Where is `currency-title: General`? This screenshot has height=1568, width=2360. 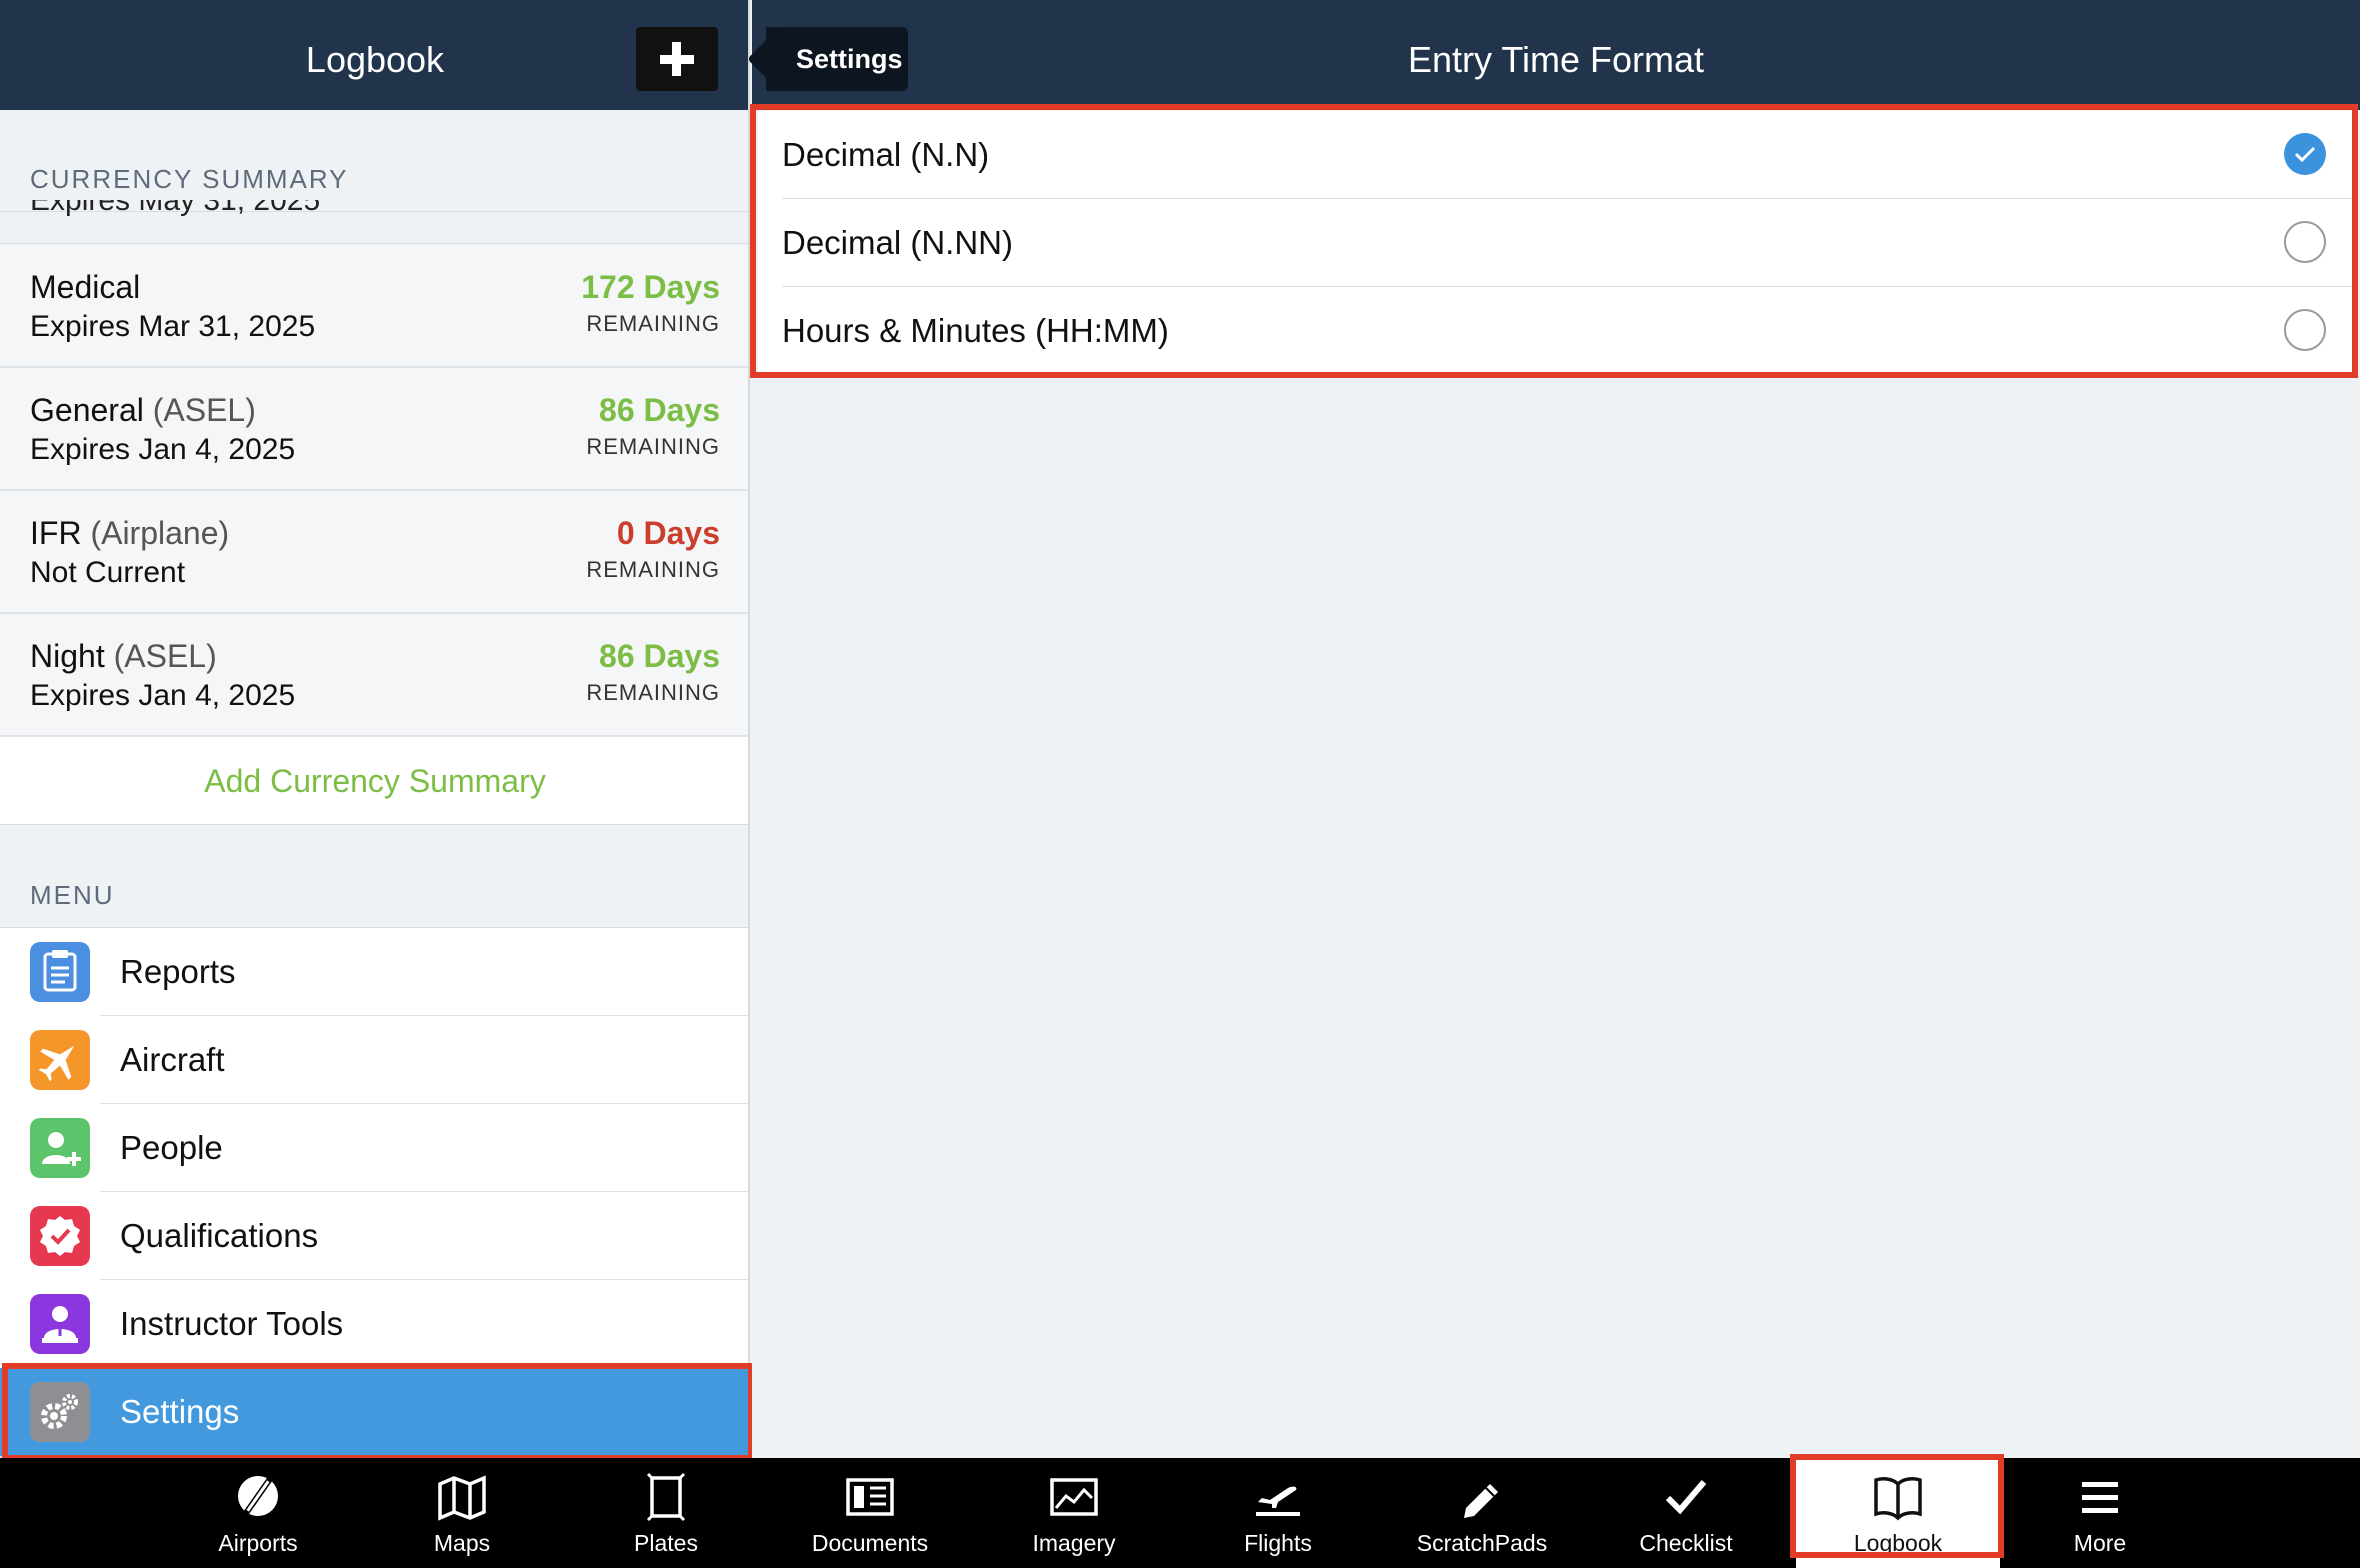
currency-title: General is located at coordinates (87, 410).